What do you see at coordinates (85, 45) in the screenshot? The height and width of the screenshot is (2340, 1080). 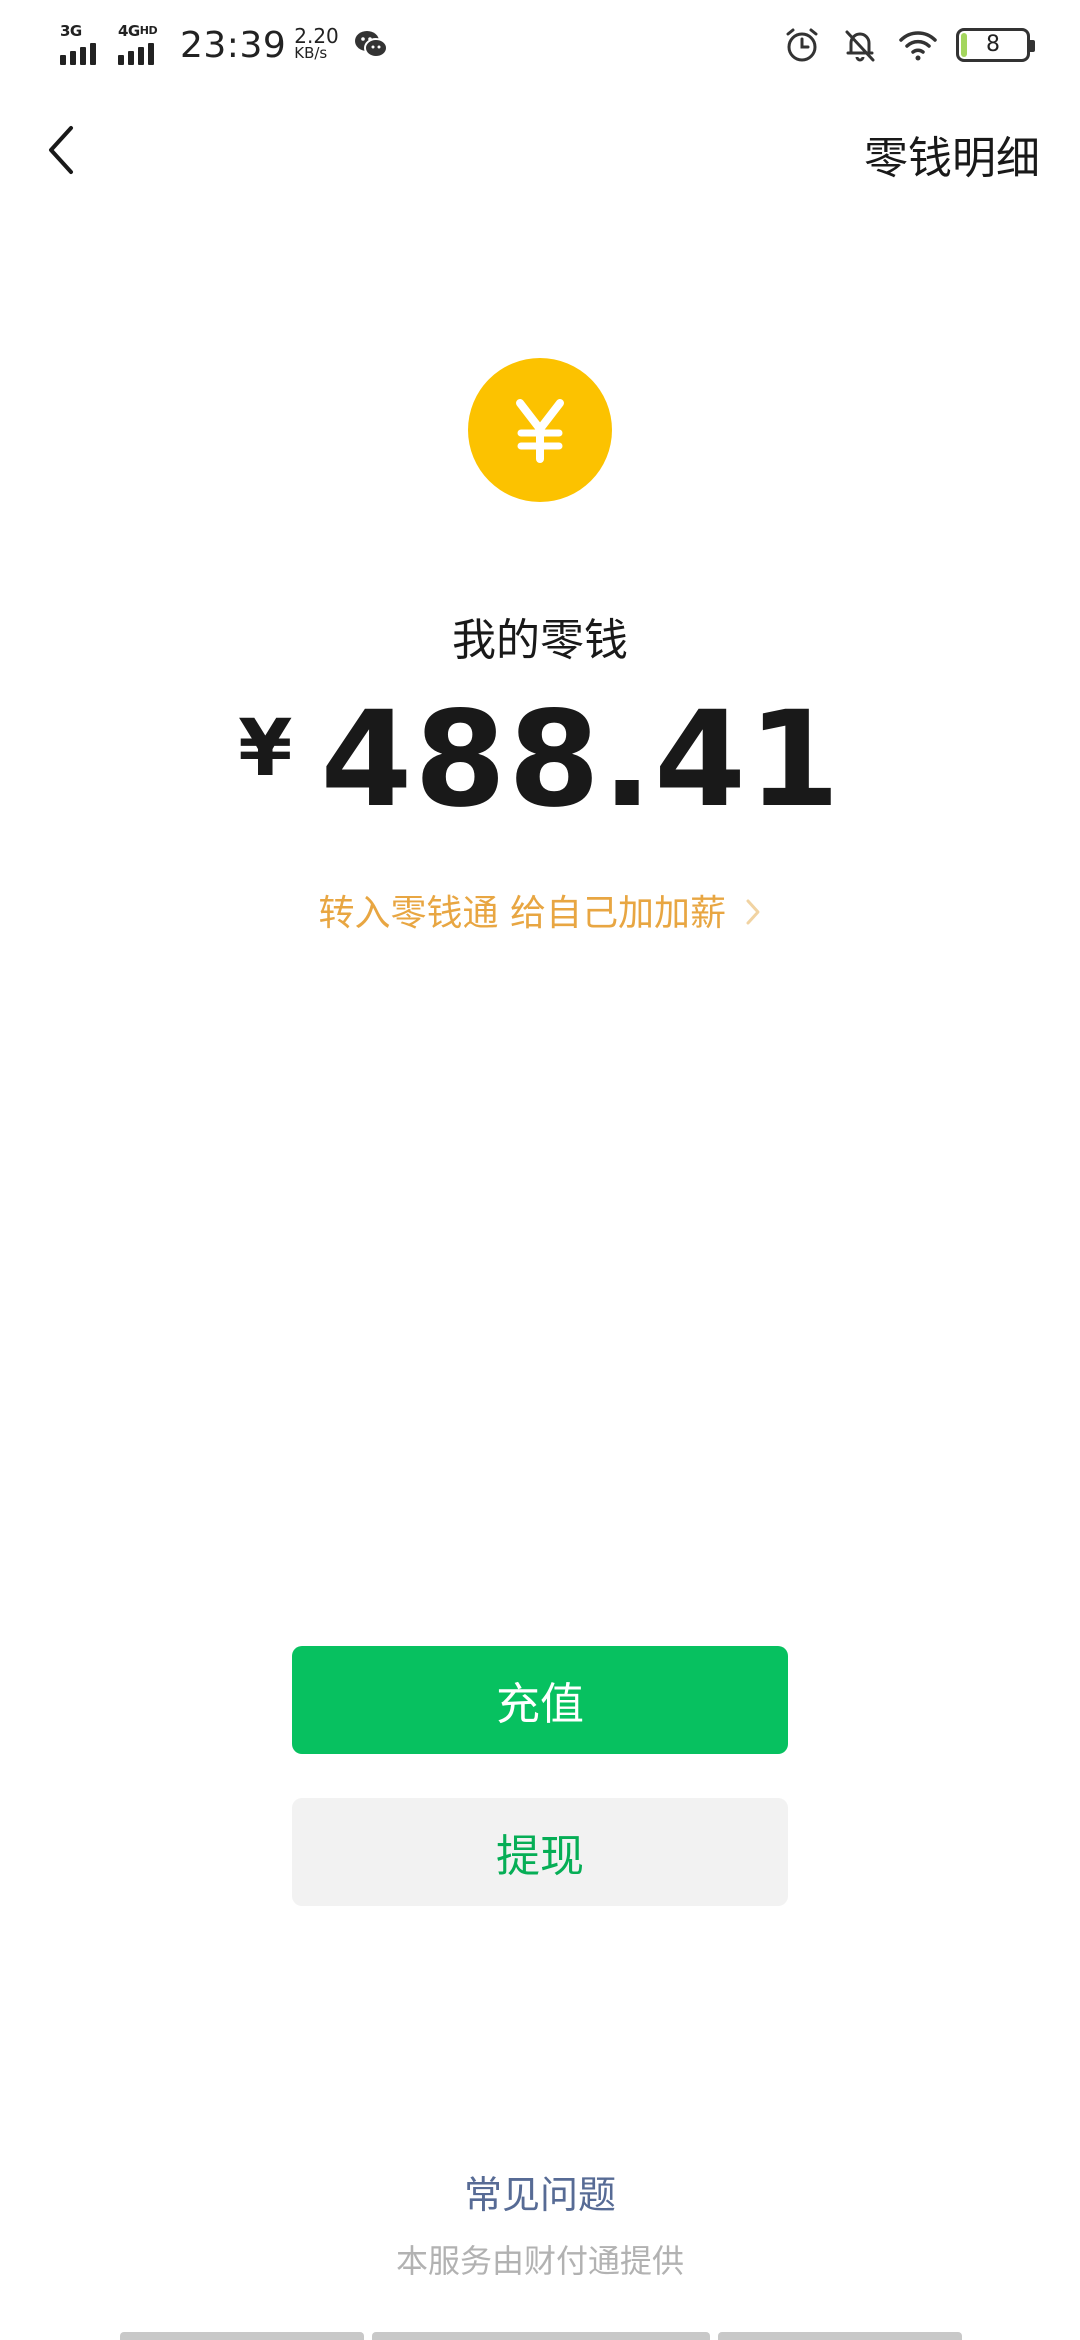 I see `signal-3g-icon: 3G` at bounding box center [85, 45].